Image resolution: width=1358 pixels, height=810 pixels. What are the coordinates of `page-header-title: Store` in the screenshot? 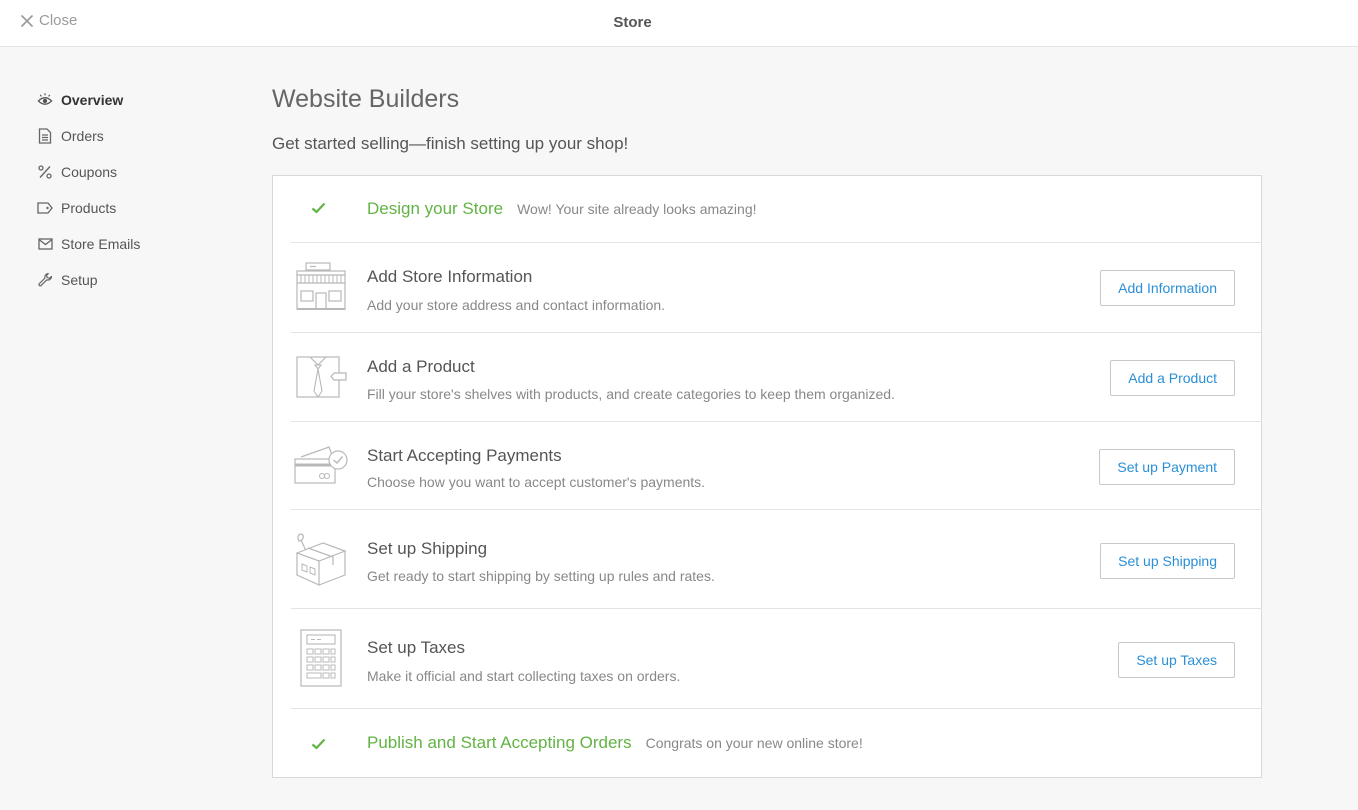 It's located at (632, 22).